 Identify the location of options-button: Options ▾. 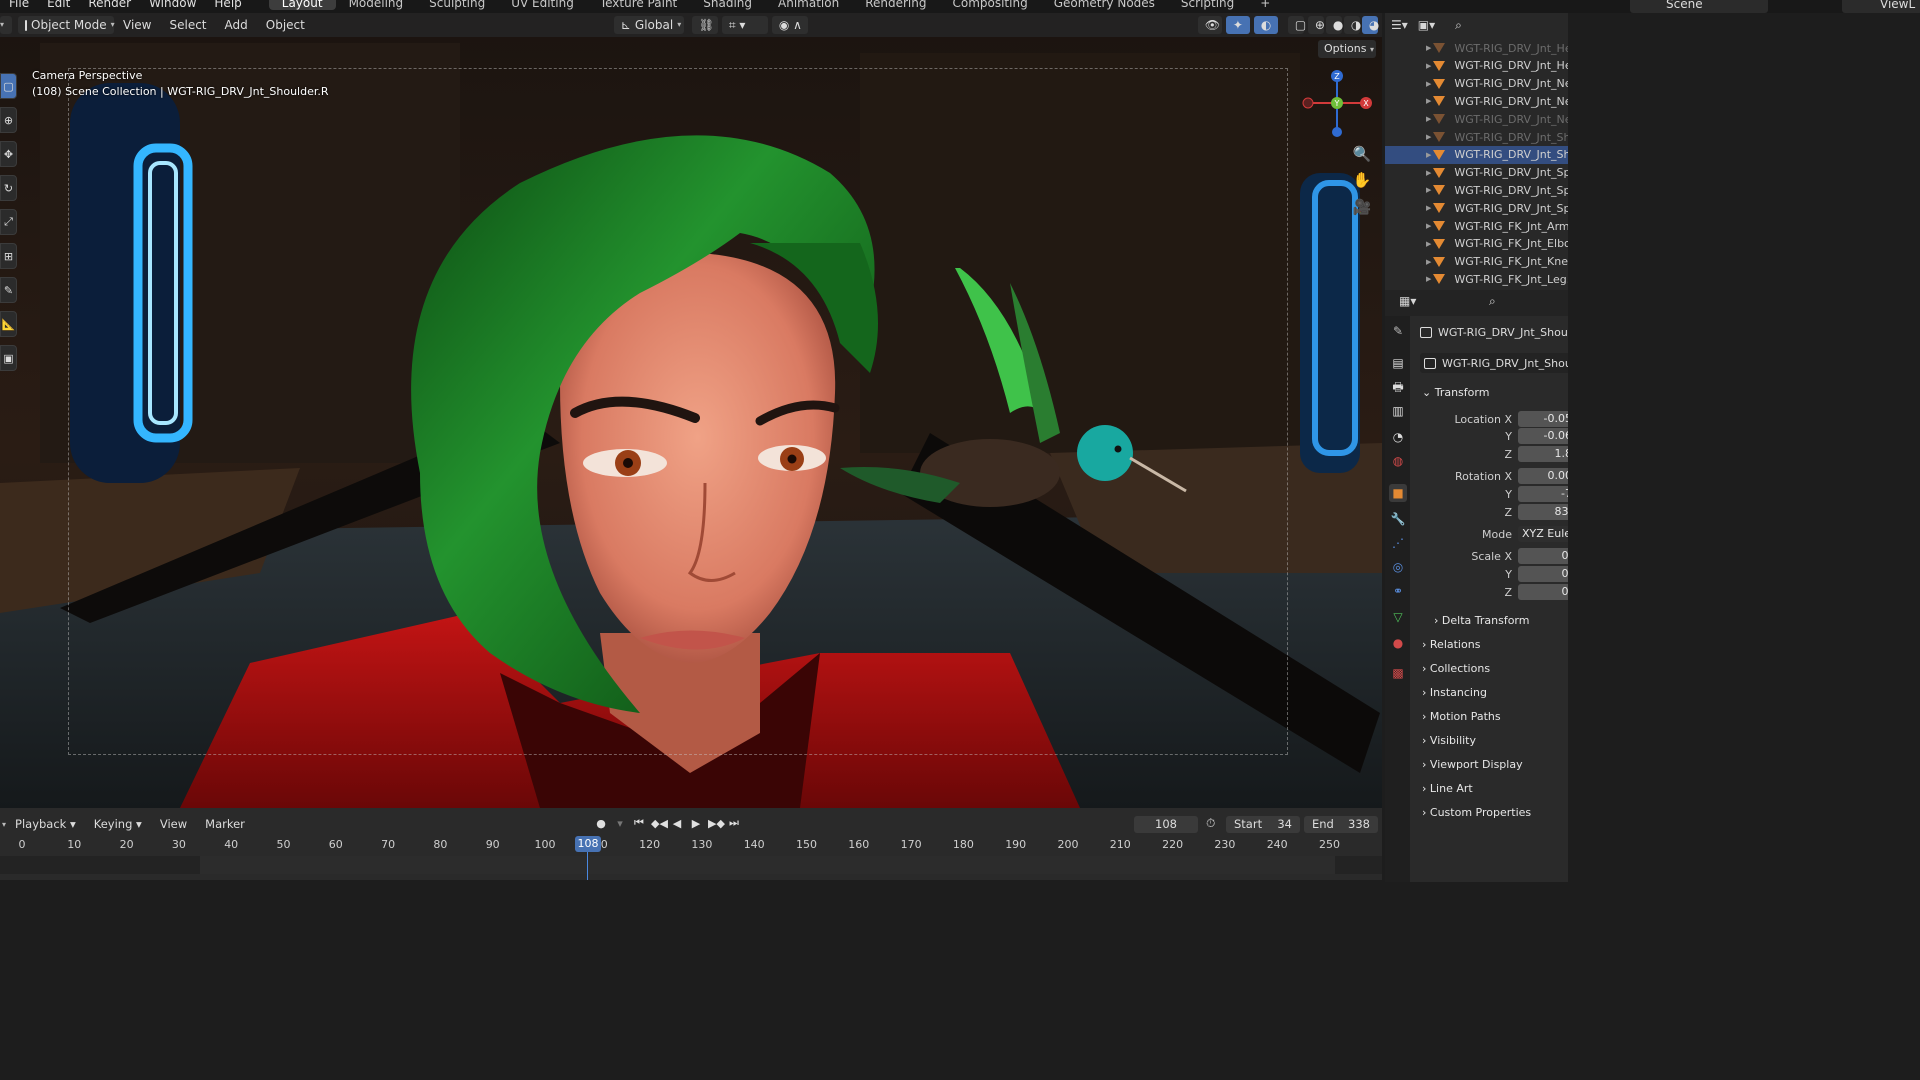
(1347, 49).